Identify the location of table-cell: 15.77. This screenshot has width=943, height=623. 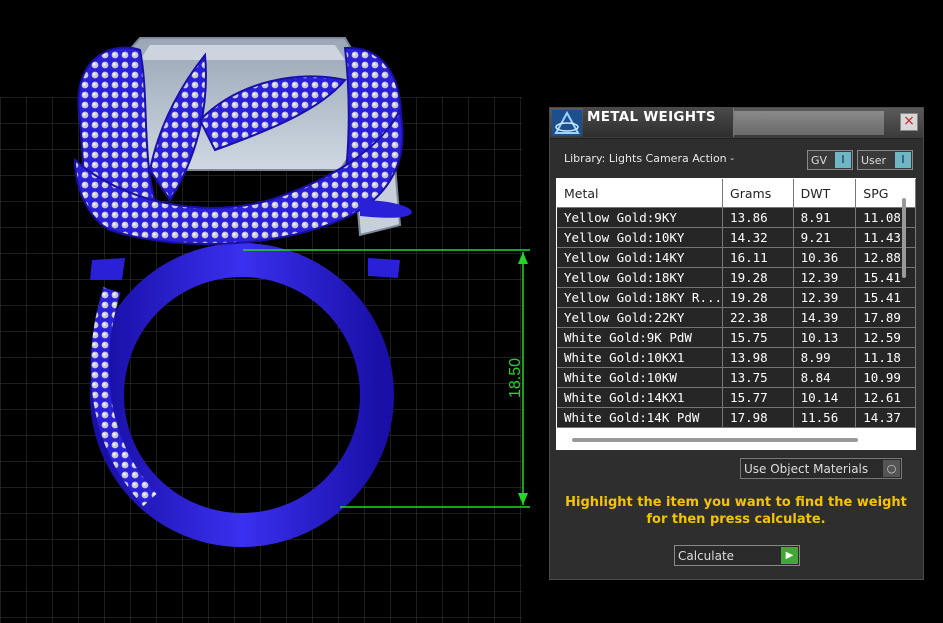
(758, 397).